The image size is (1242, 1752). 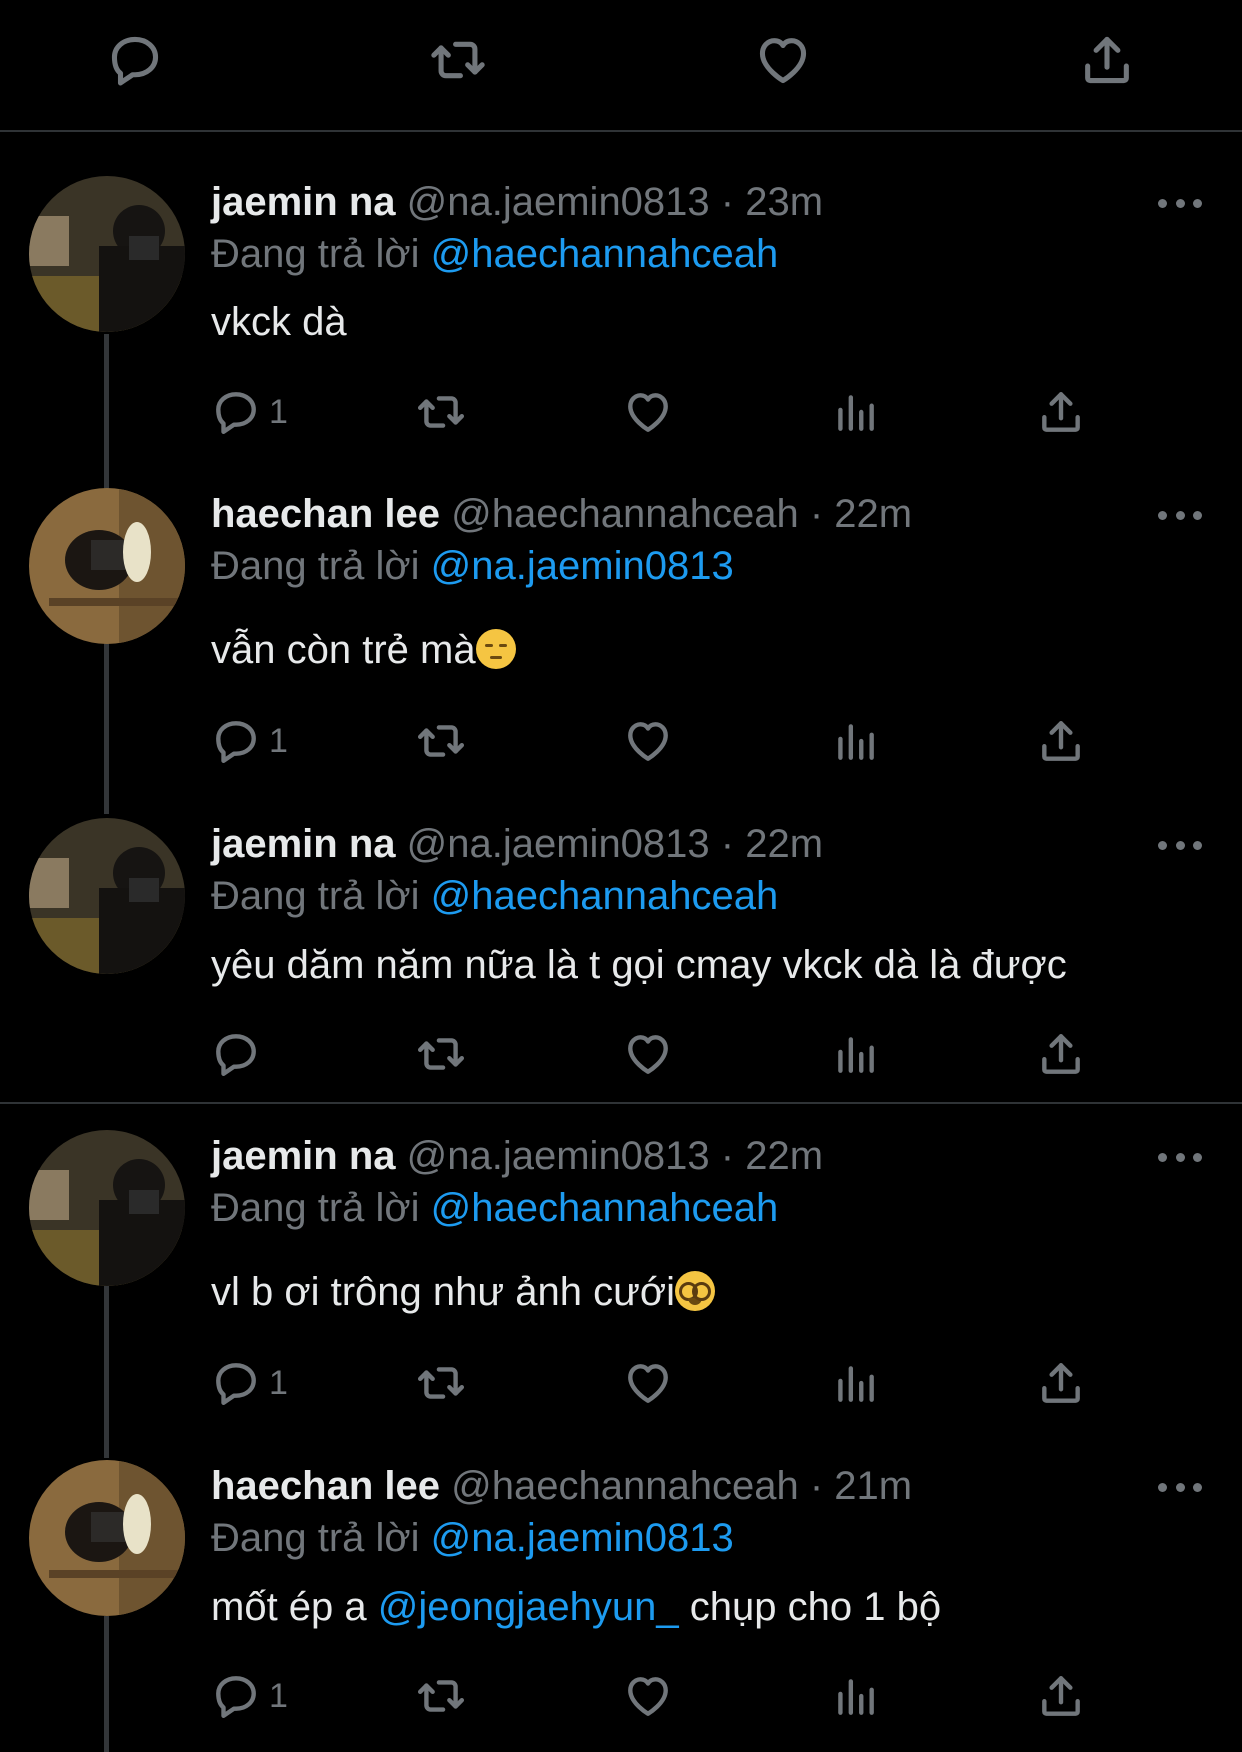 I want to click on avatar-photo-haechan, so click(x=107, y=566).